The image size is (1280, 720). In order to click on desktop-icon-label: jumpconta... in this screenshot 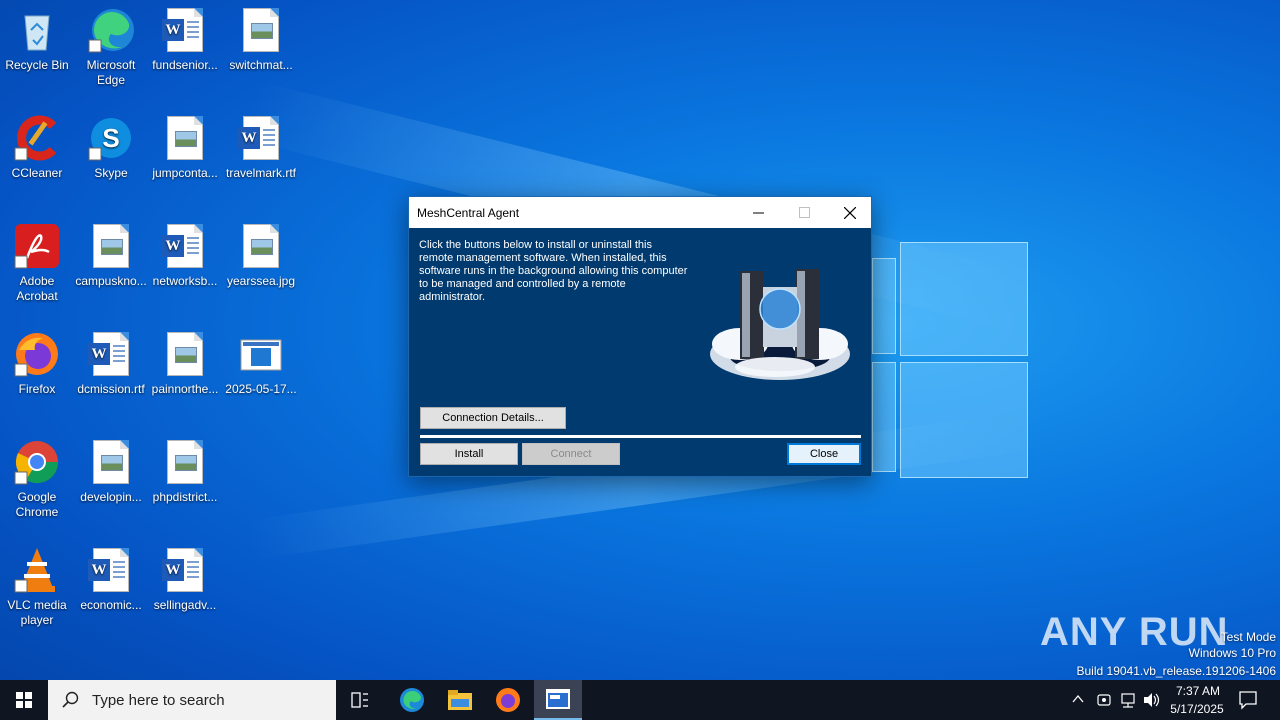, I will do `click(185, 173)`.